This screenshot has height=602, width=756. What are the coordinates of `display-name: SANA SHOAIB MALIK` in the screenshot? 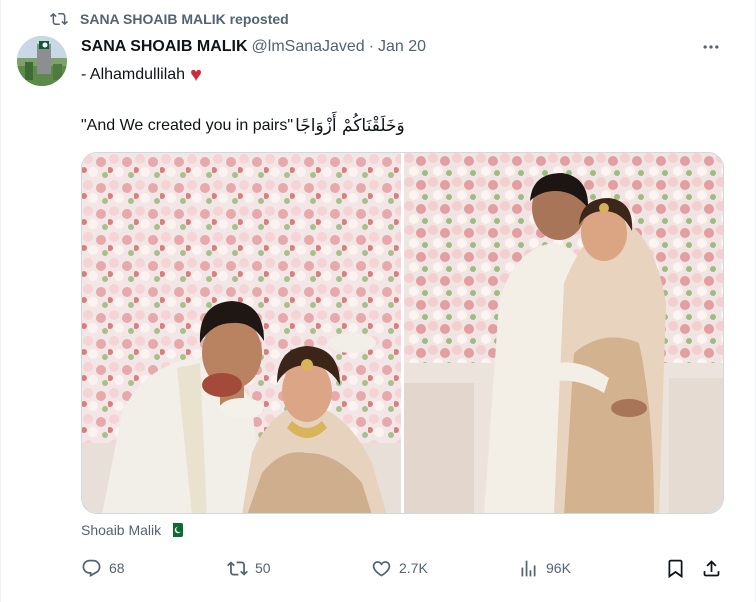 It's located at (164, 47).